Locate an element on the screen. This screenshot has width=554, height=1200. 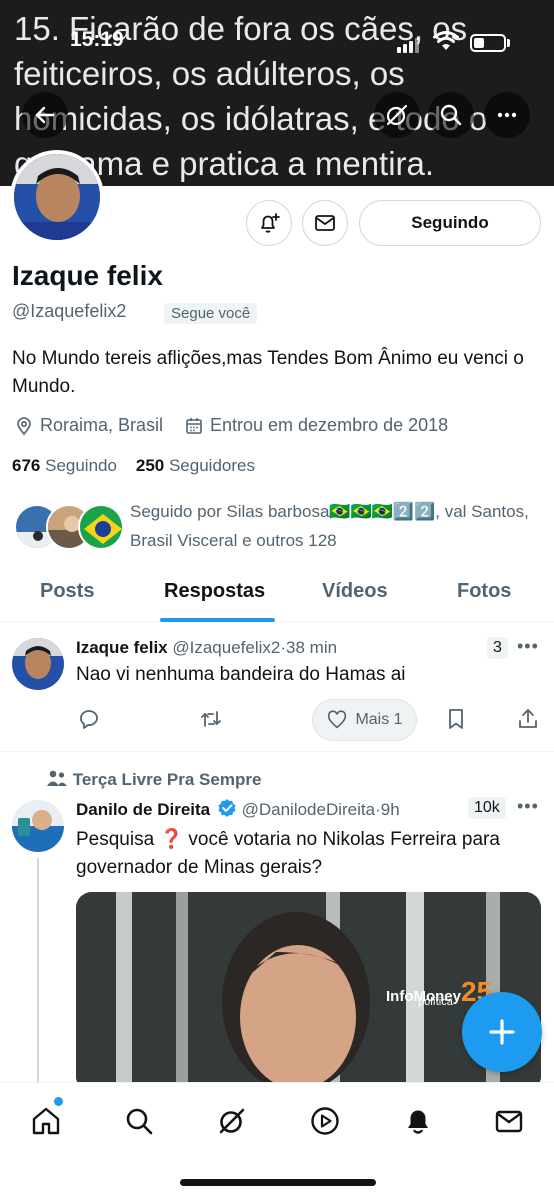
home-icon is located at coordinates (46, 1121).